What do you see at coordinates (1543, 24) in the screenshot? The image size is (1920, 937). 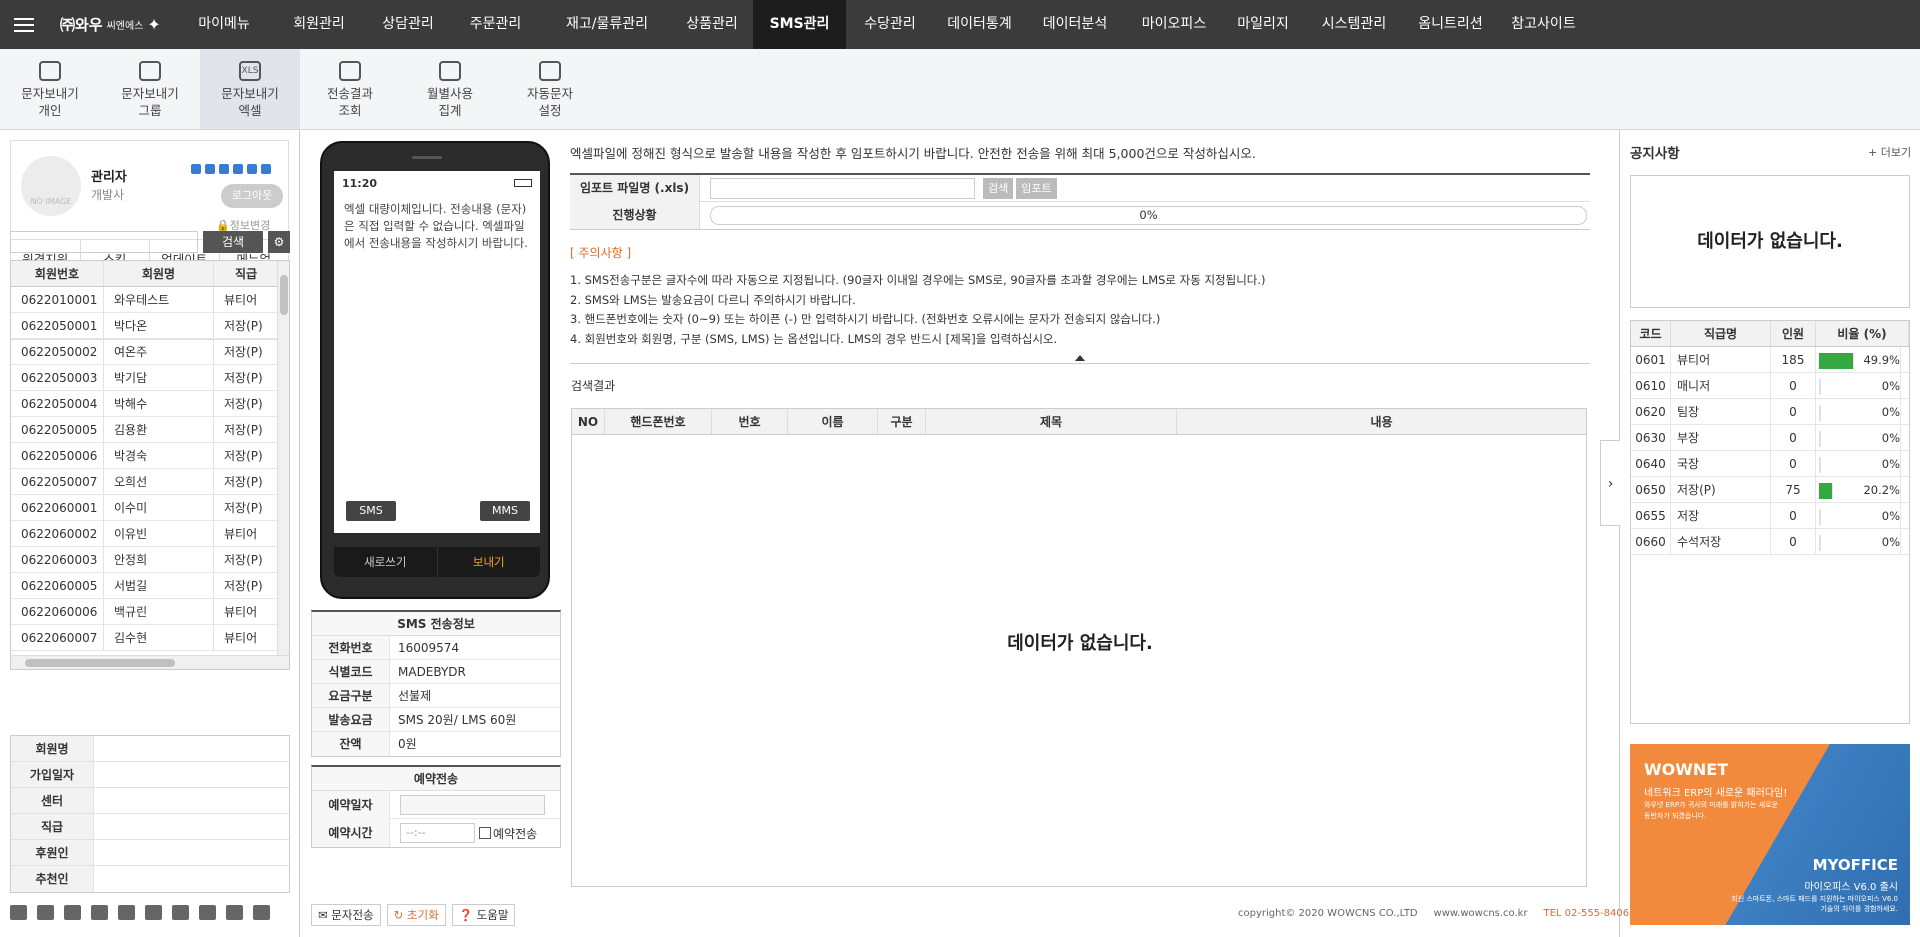 I see `menu-item-14: 참고사이트` at bounding box center [1543, 24].